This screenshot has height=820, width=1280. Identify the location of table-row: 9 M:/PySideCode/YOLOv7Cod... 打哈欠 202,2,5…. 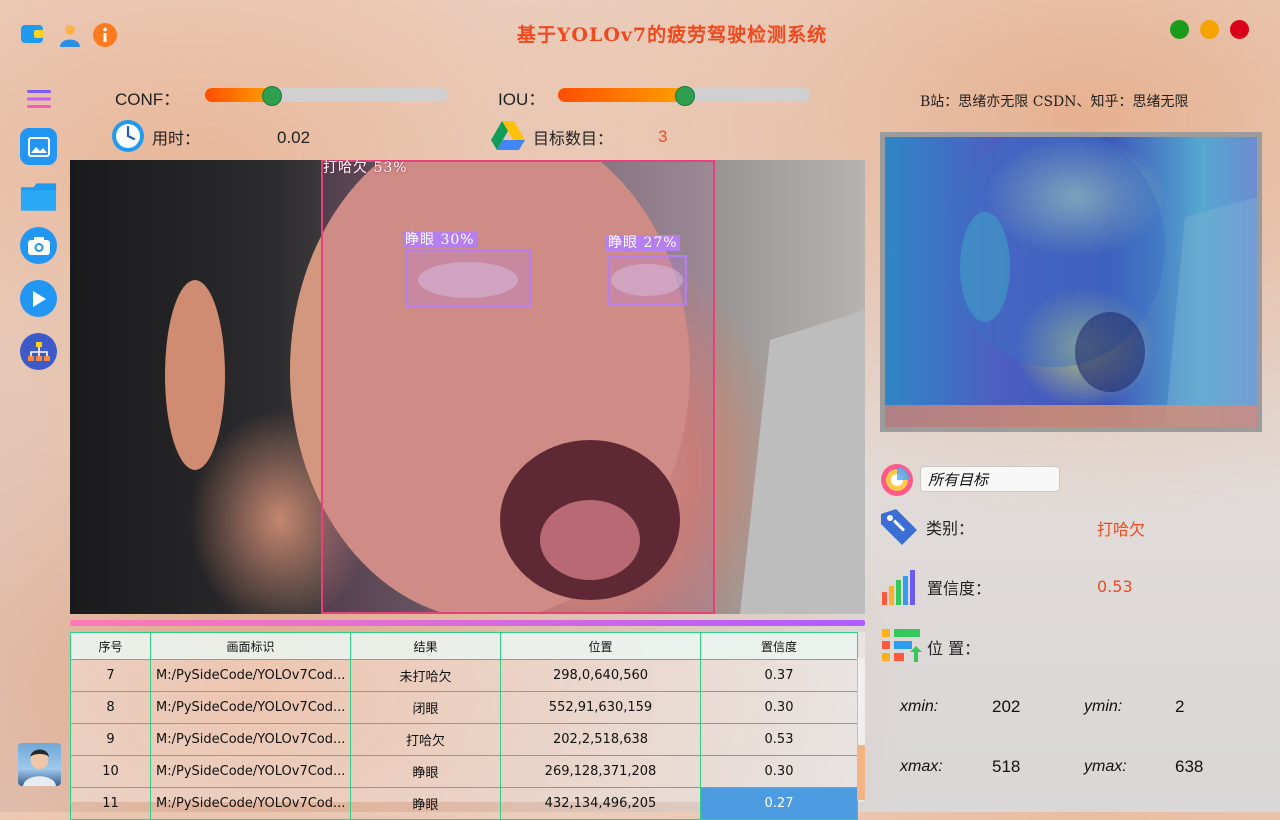
(464, 739).